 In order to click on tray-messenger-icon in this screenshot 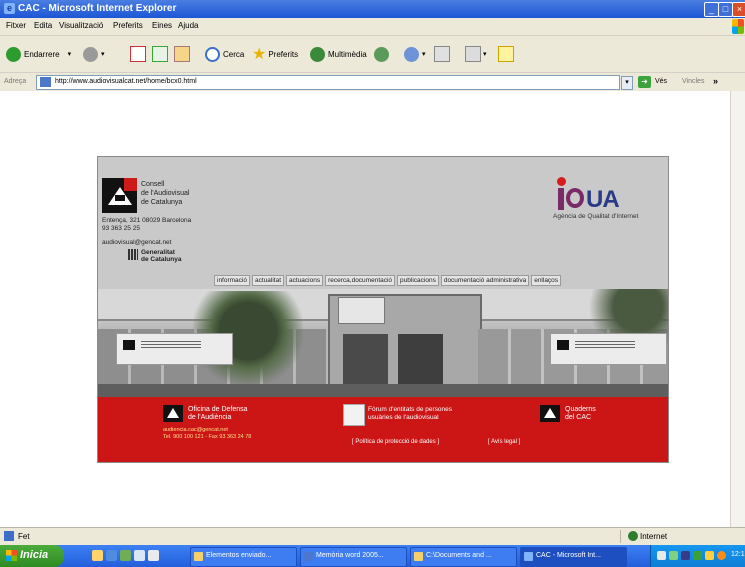, I will do `click(709, 555)`.